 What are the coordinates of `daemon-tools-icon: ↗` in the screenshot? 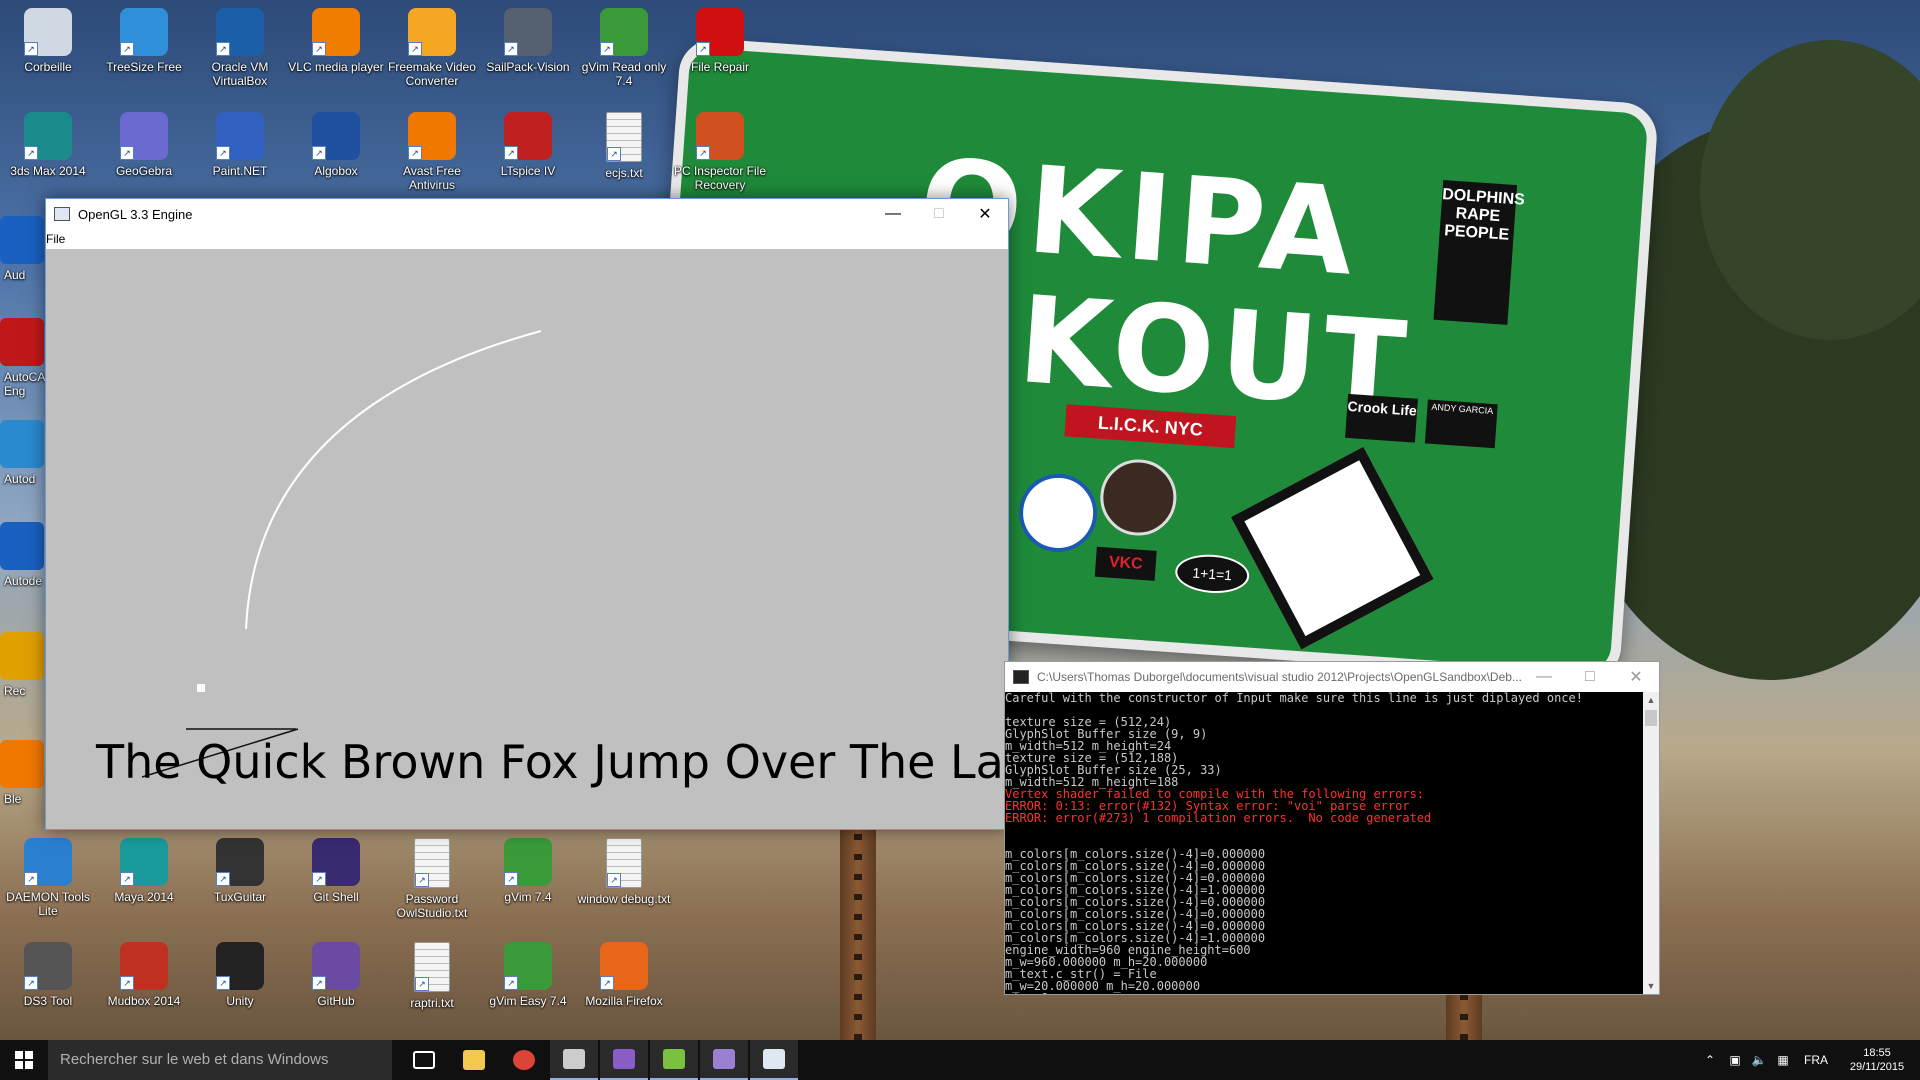 It's located at (48, 862).